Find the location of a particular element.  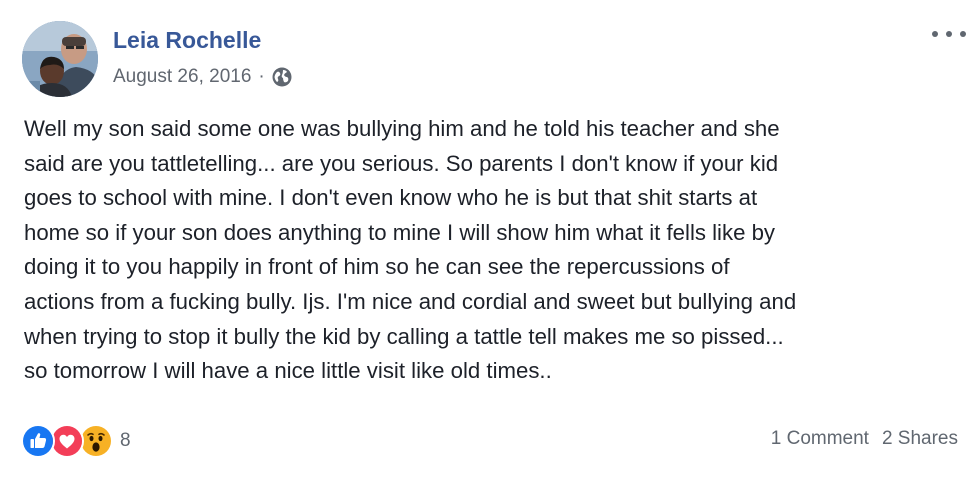

shares-link: 2 Shares is located at coordinates (920, 439).